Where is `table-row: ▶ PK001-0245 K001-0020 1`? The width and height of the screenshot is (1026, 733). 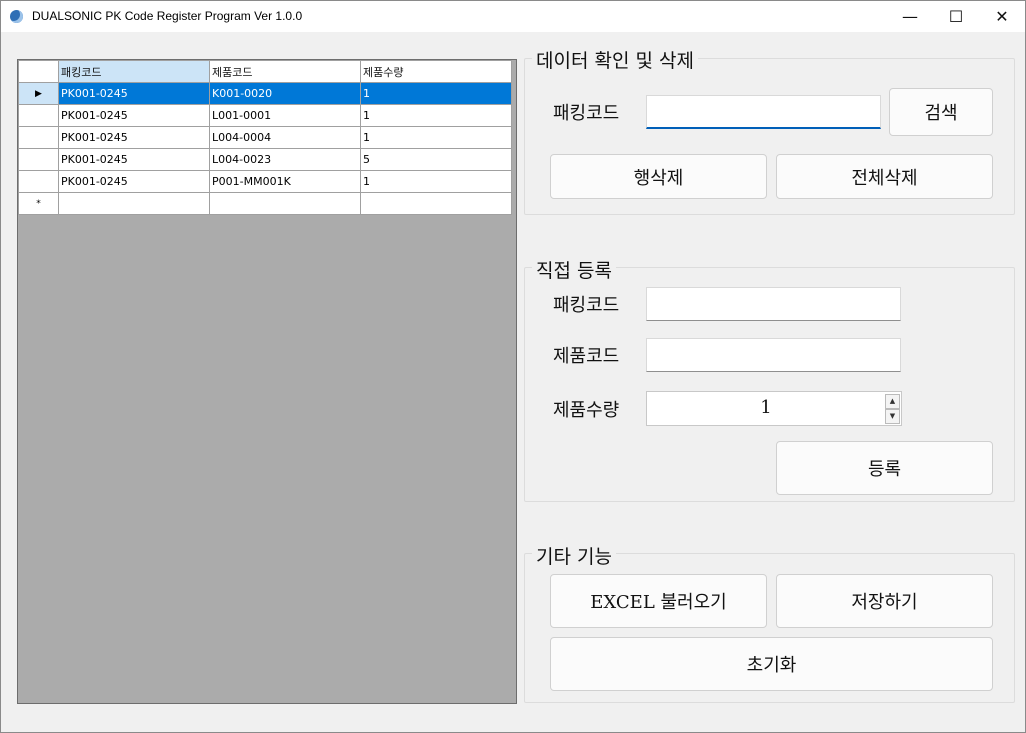 table-row: ▶ PK001-0245 K001-0020 1 is located at coordinates (265, 93).